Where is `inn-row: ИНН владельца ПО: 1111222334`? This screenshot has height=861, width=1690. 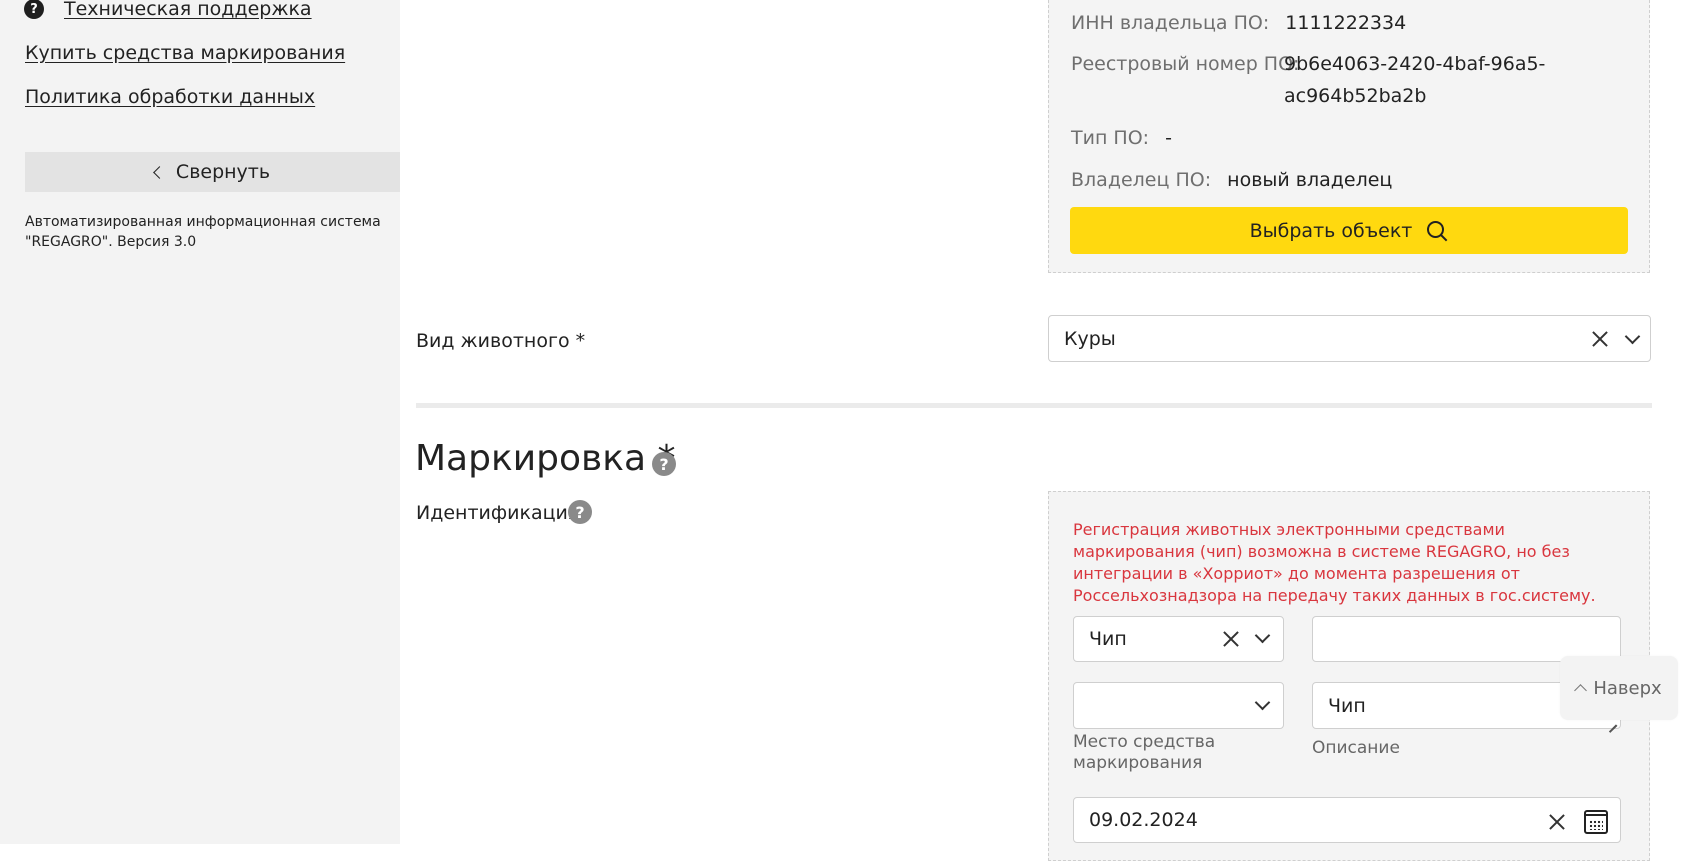 inn-row: ИНН владельца ПО: 1111222334 is located at coordinates (1238, 23).